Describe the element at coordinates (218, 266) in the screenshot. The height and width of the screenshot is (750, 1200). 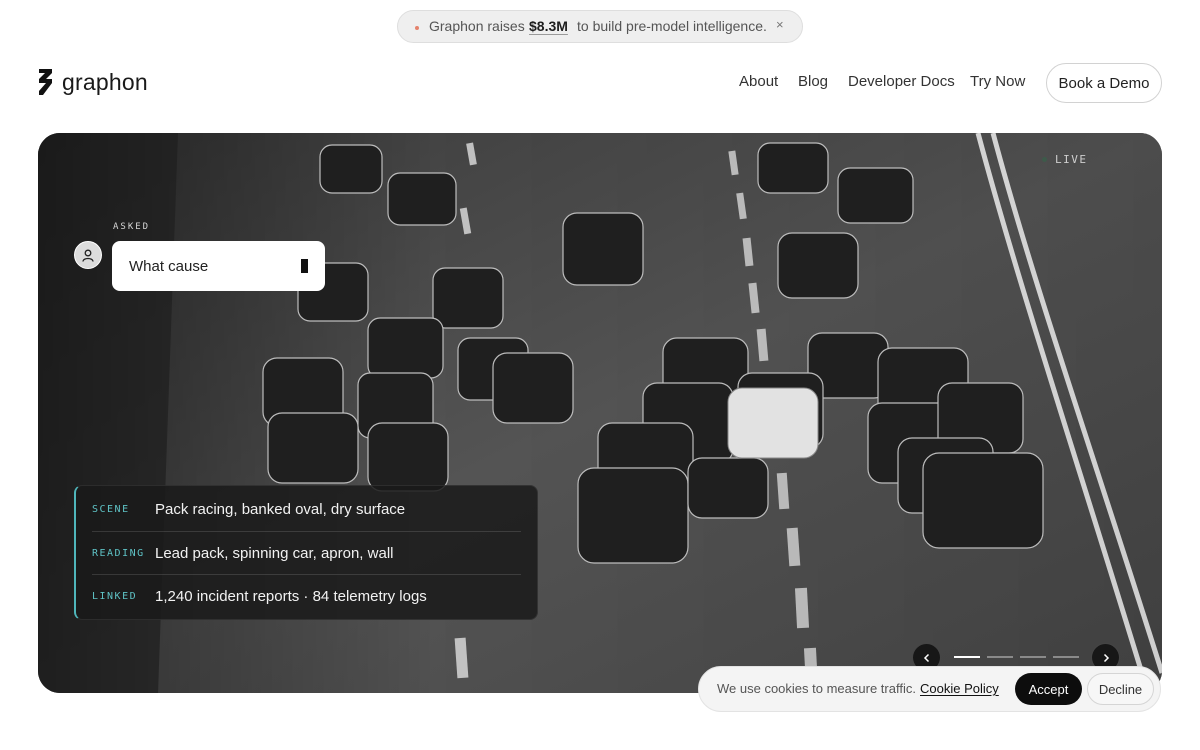
I see `query-input: What cause` at that location.